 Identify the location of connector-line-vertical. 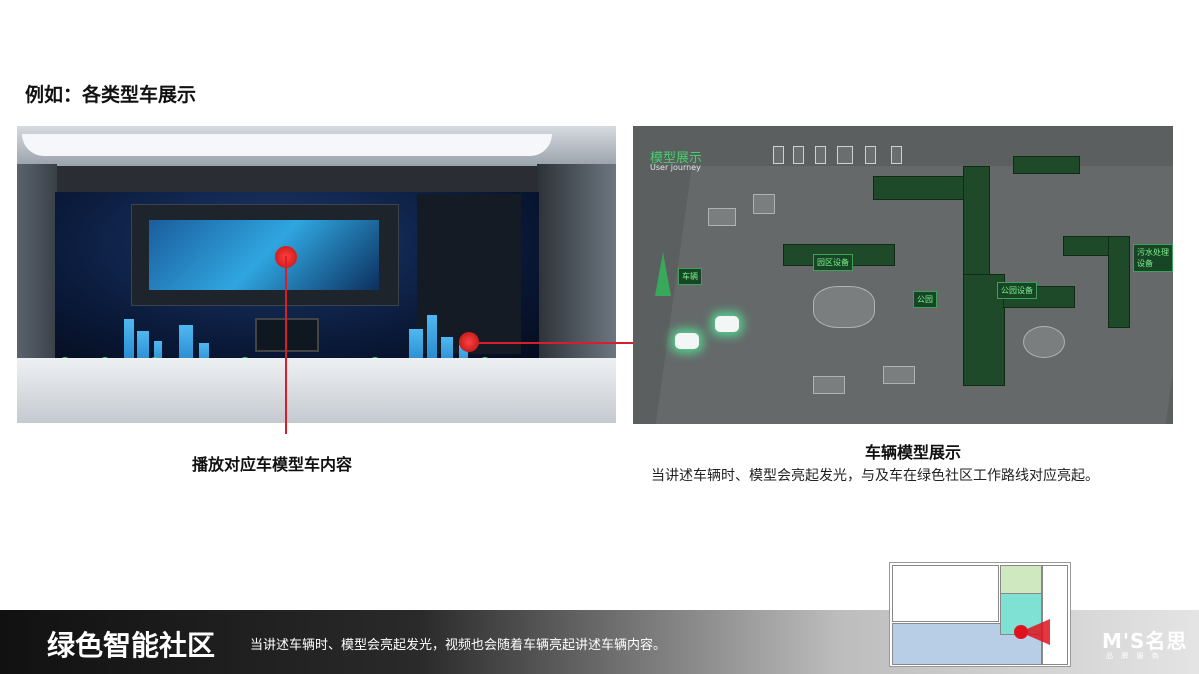
(286, 345).